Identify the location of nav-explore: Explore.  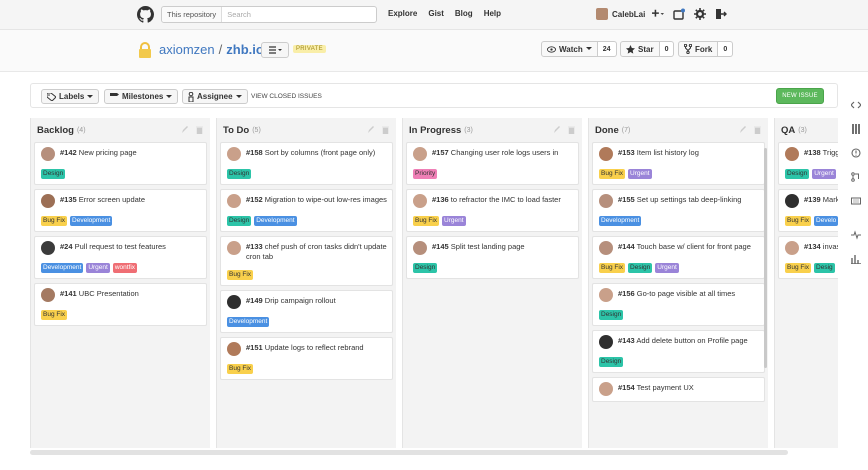
(402, 13).